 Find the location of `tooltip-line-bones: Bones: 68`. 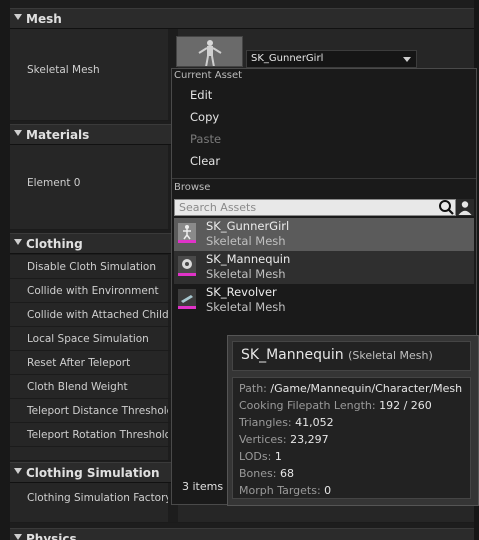

tooltip-line-bones: Bones: 68 is located at coordinates (266, 473).